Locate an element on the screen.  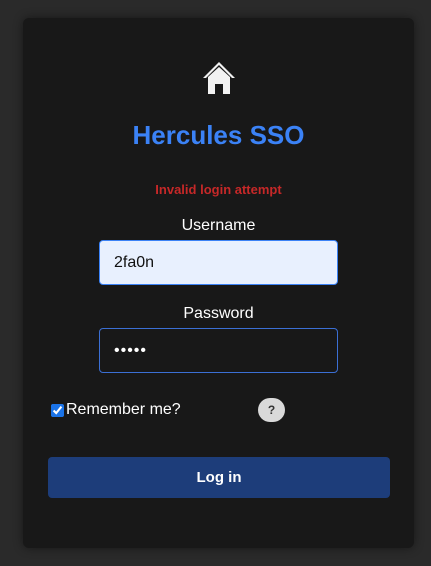
login-button: Log in is located at coordinates (219, 477).